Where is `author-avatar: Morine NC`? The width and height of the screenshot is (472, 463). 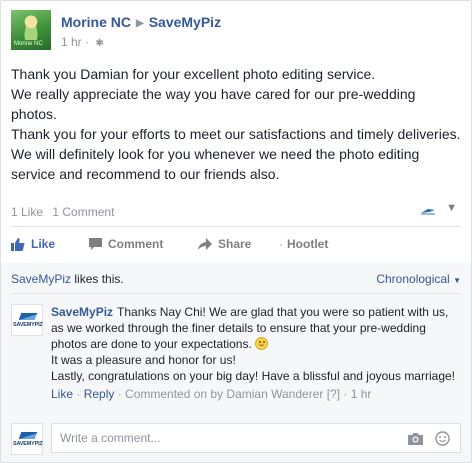 author-avatar: Morine NC is located at coordinates (31, 30).